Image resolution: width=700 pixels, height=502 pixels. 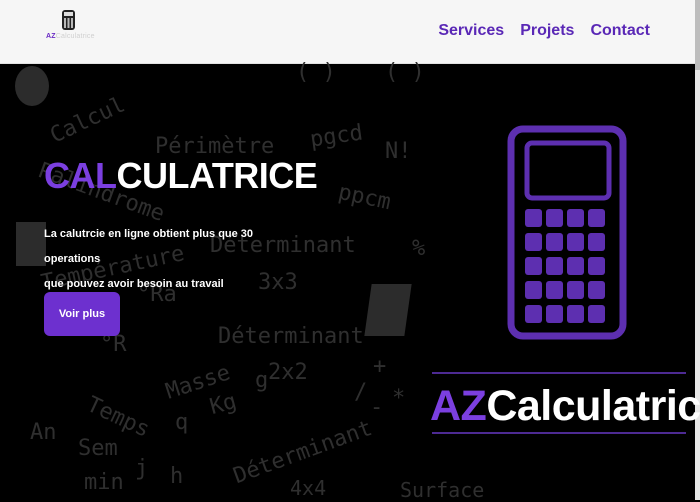 I want to click on bg-word: 4x4, so click(x=308, y=488).